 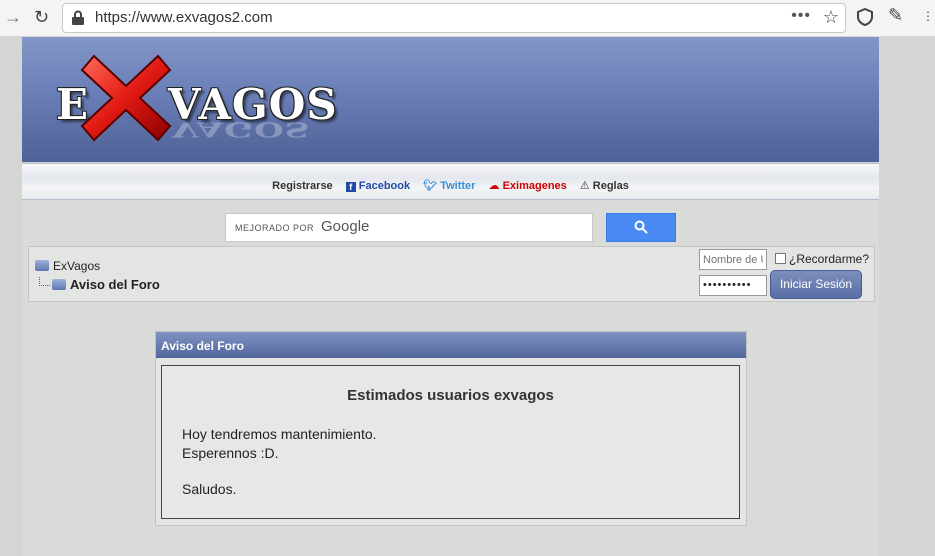 I want to click on facebook-link: f Facebook, so click(x=378, y=186).